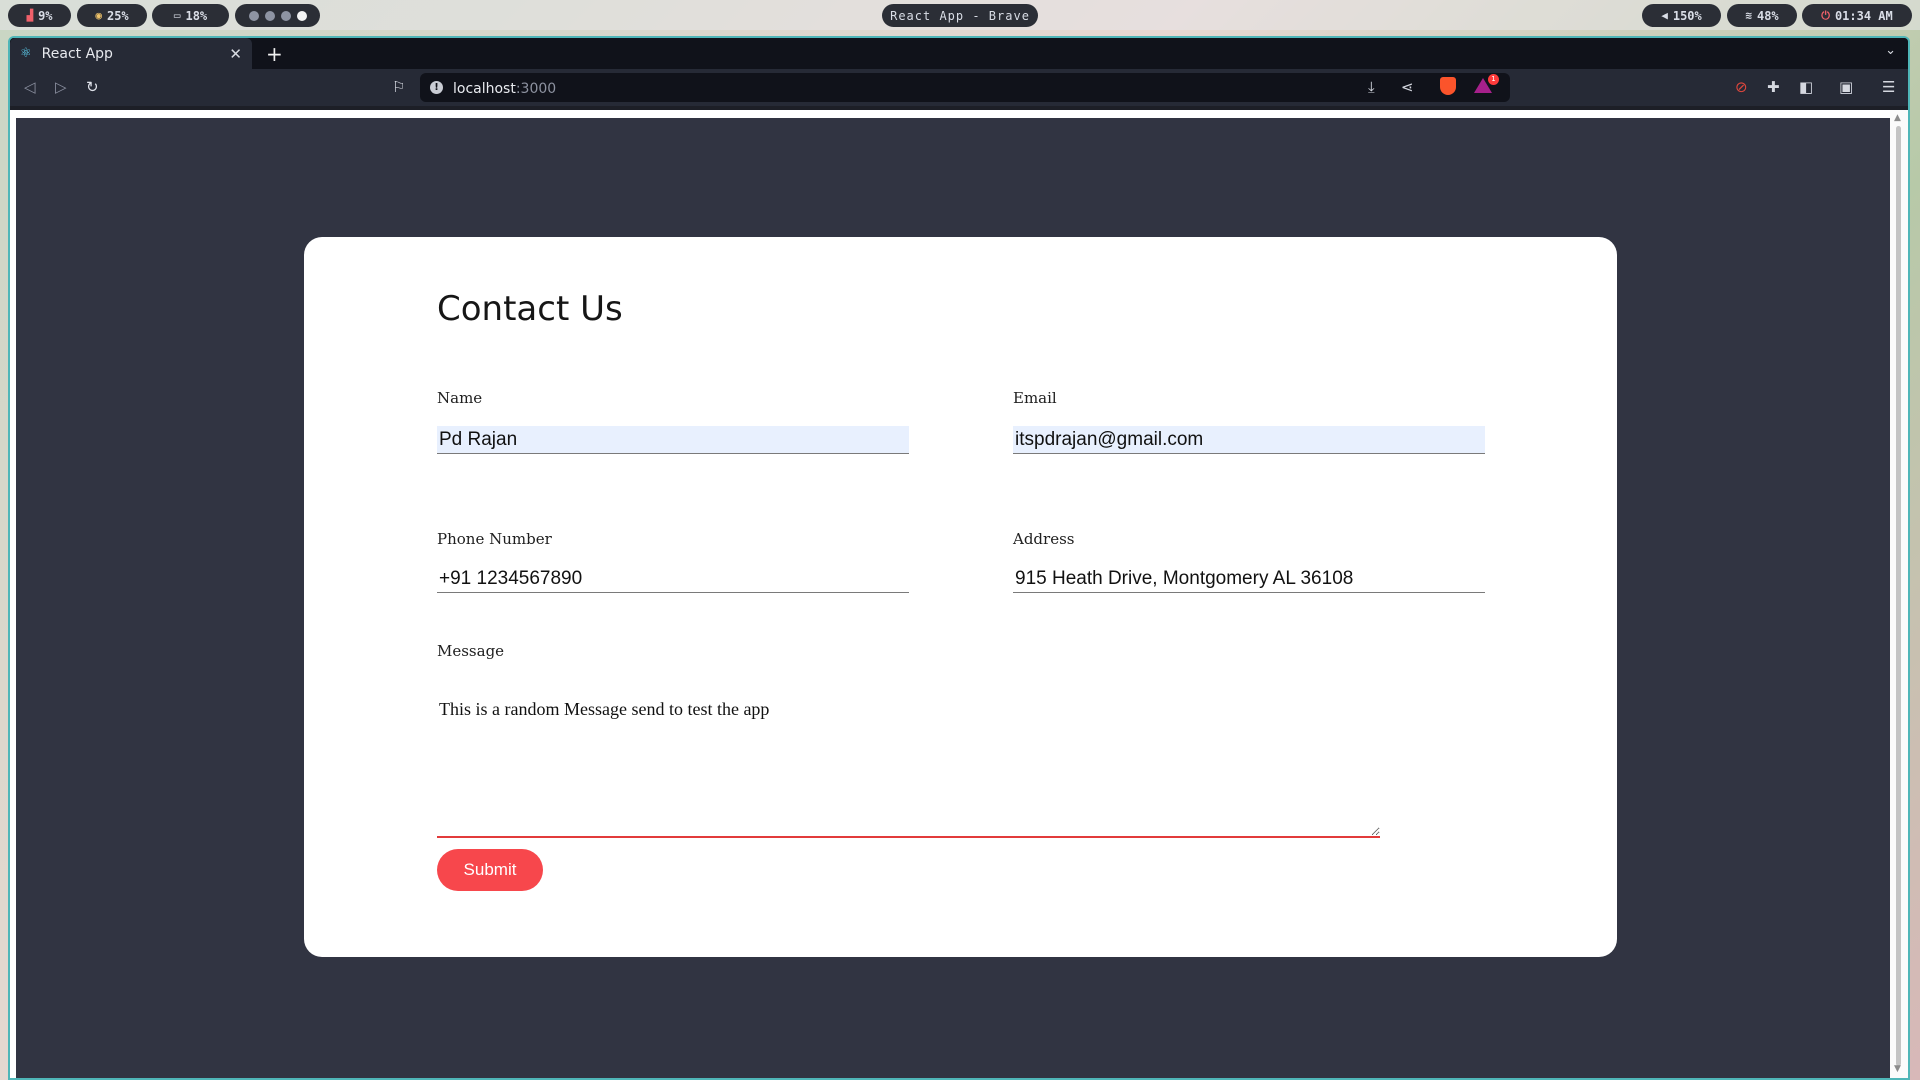 Image resolution: width=1920 pixels, height=1080 pixels. Describe the element at coordinates (471, 651) in the screenshot. I see `message-label: Message` at that location.